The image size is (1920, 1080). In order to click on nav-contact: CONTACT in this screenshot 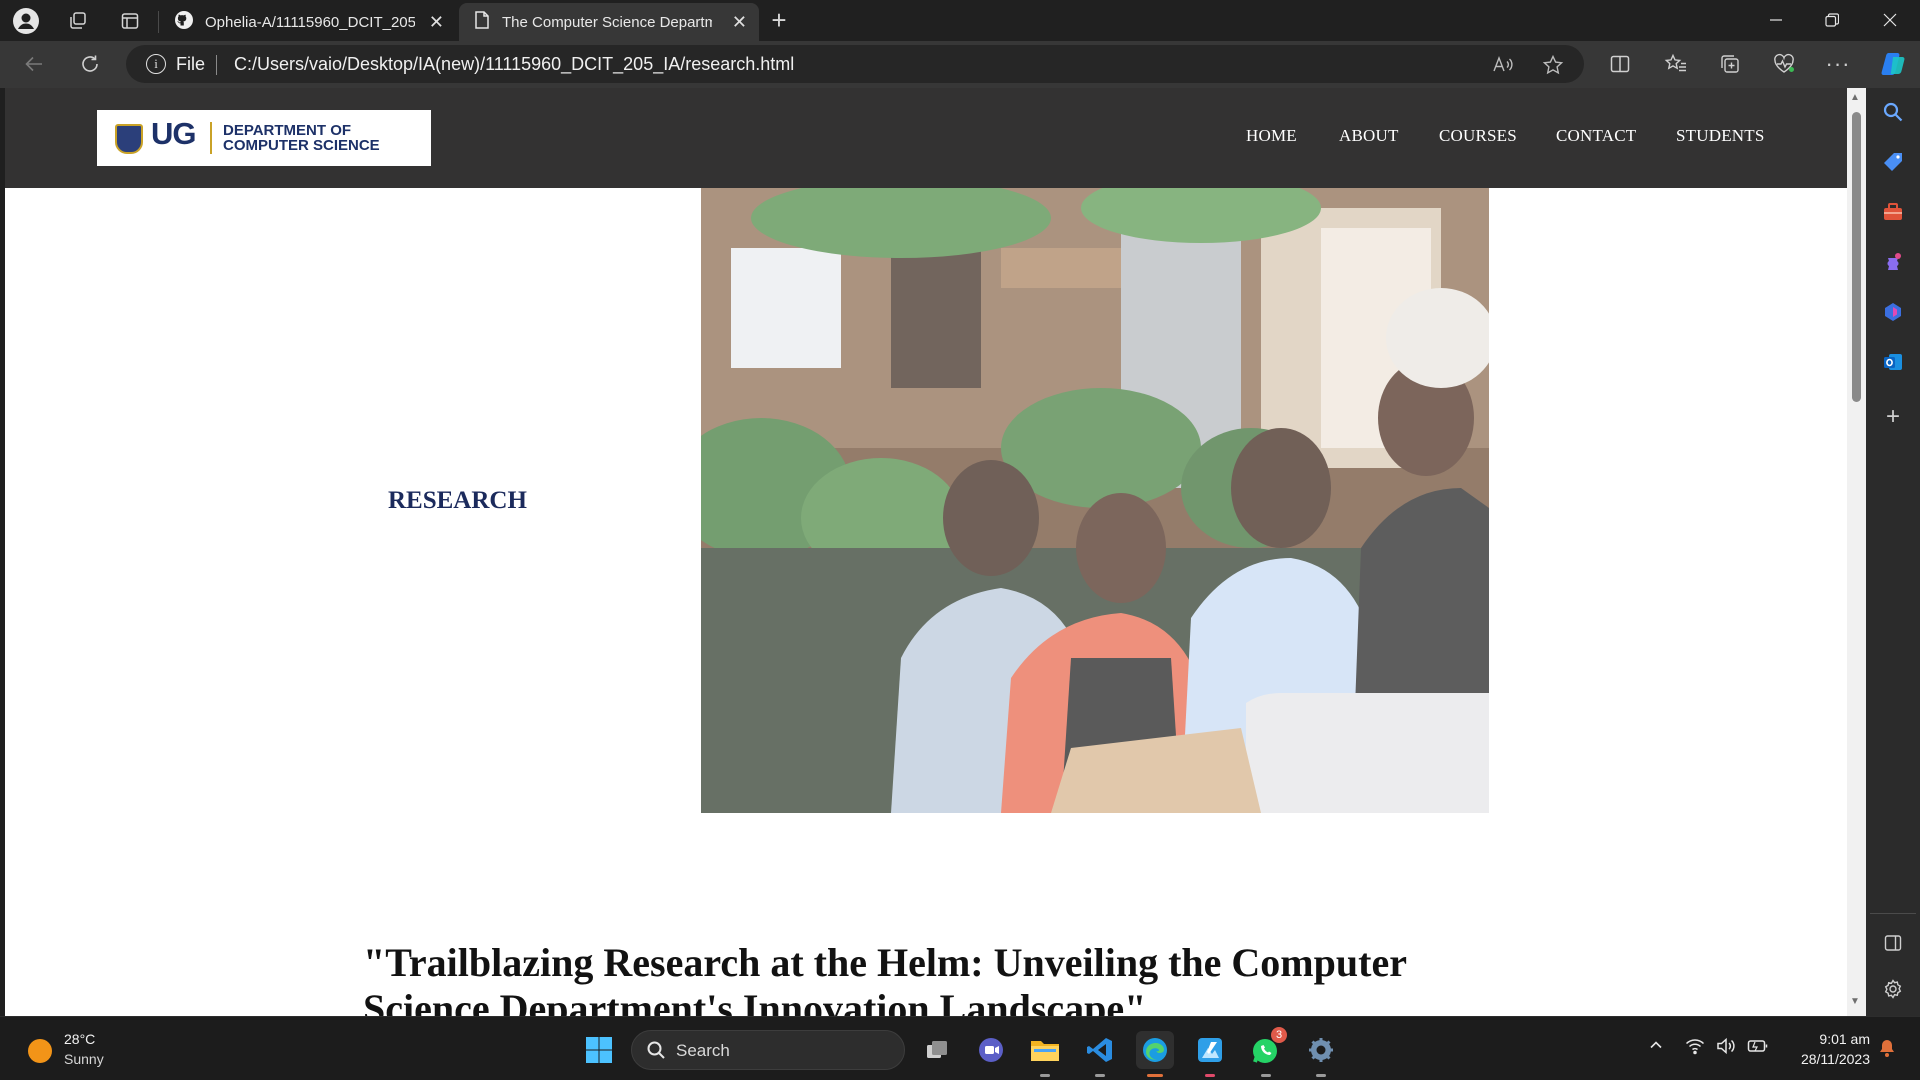, I will do `click(1596, 136)`.